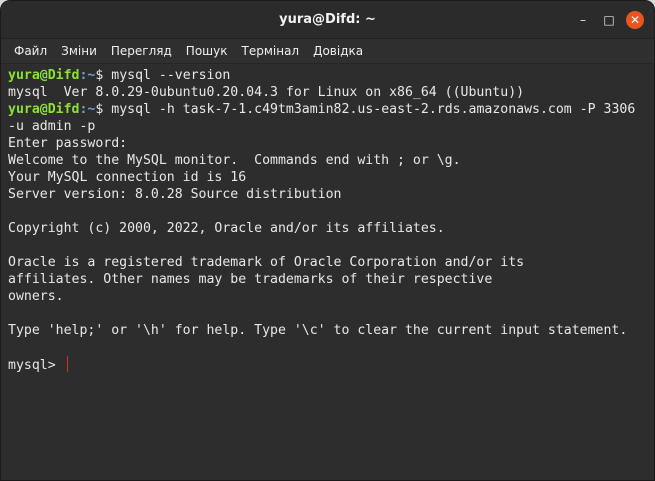 The width and height of the screenshot is (655, 481). I want to click on mysql-prompt-line: mysql>, so click(331, 364).